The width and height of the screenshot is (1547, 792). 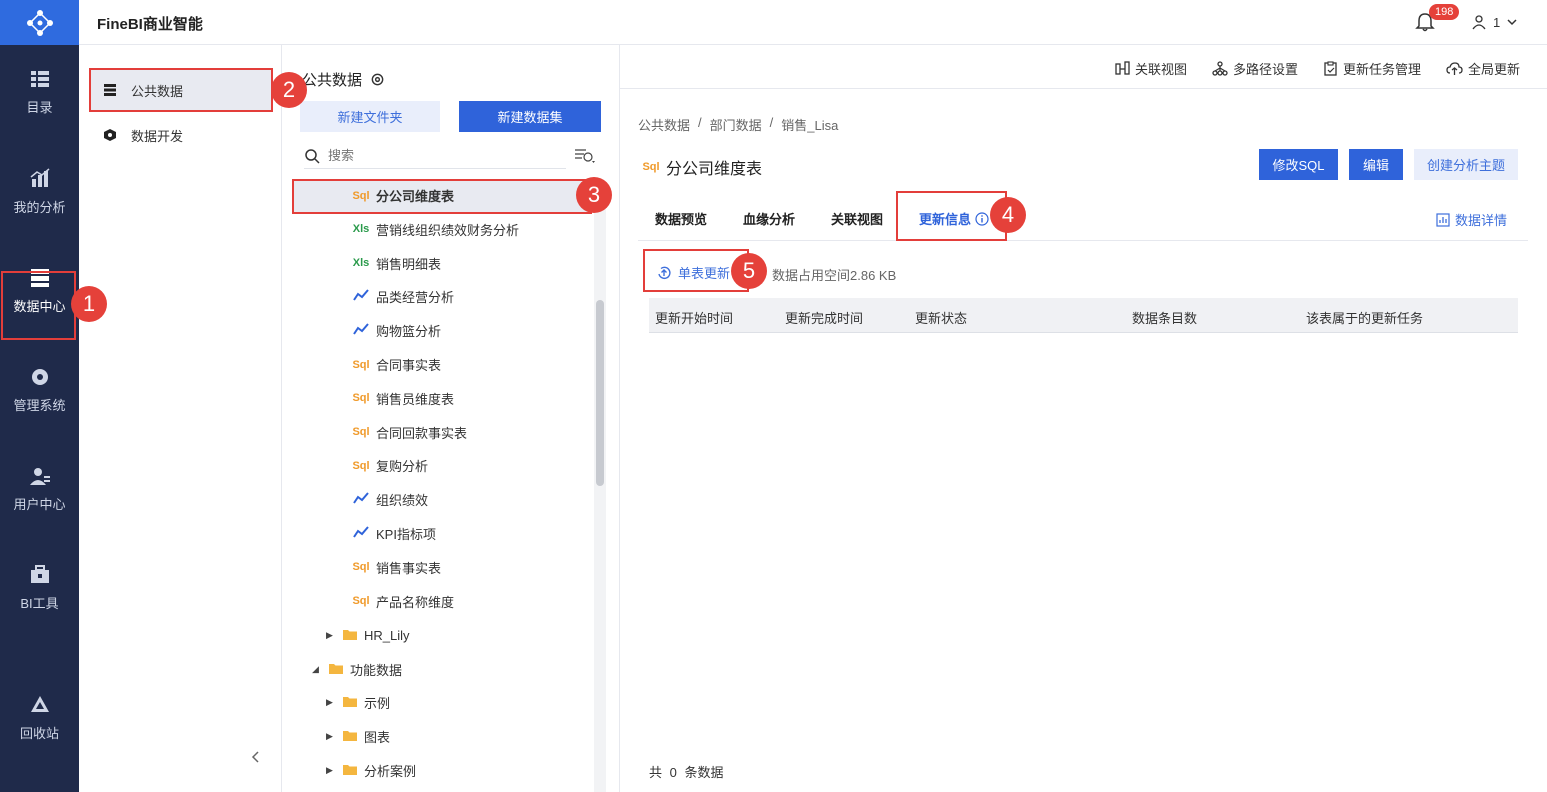 I want to click on data-detail-link: 数据详情, so click(x=1471, y=219).